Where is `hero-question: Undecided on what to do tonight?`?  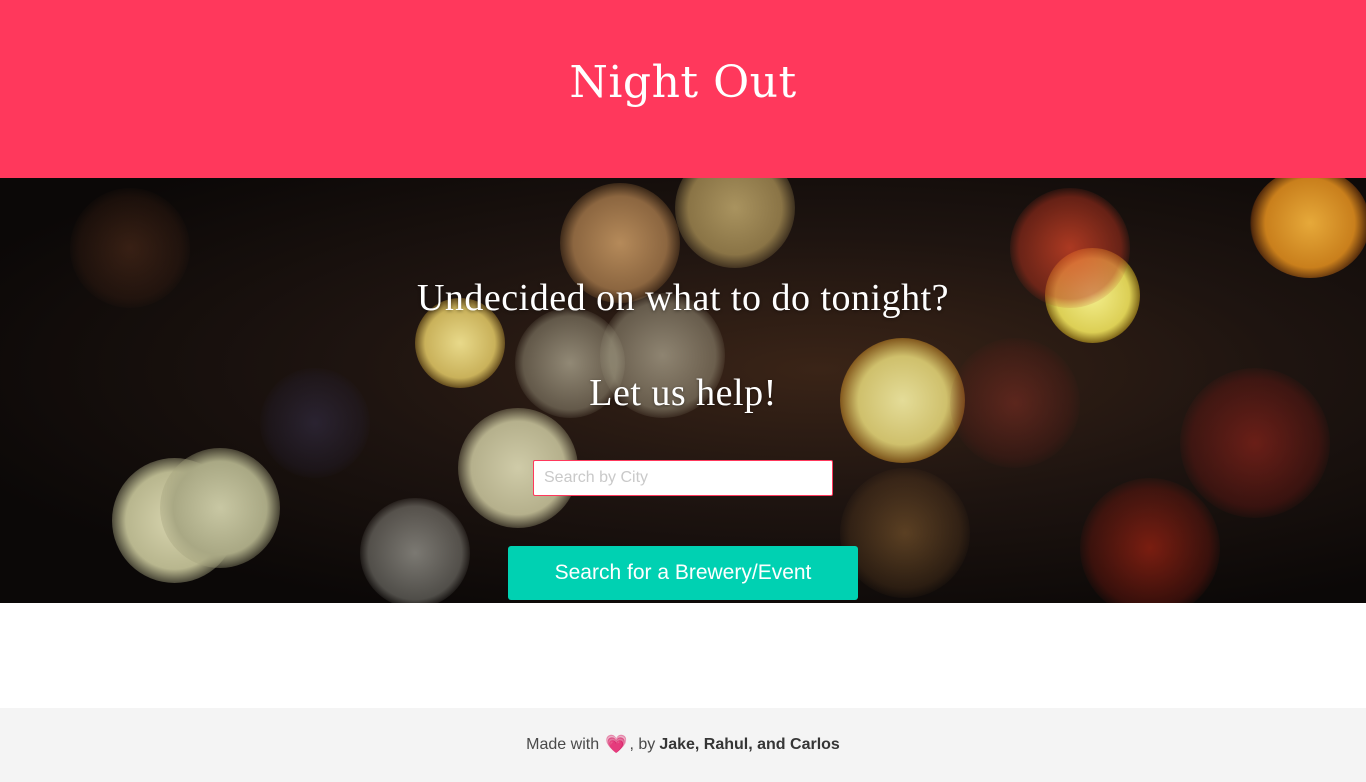
hero-question: Undecided on what to do tonight? is located at coordinates (683, 298).